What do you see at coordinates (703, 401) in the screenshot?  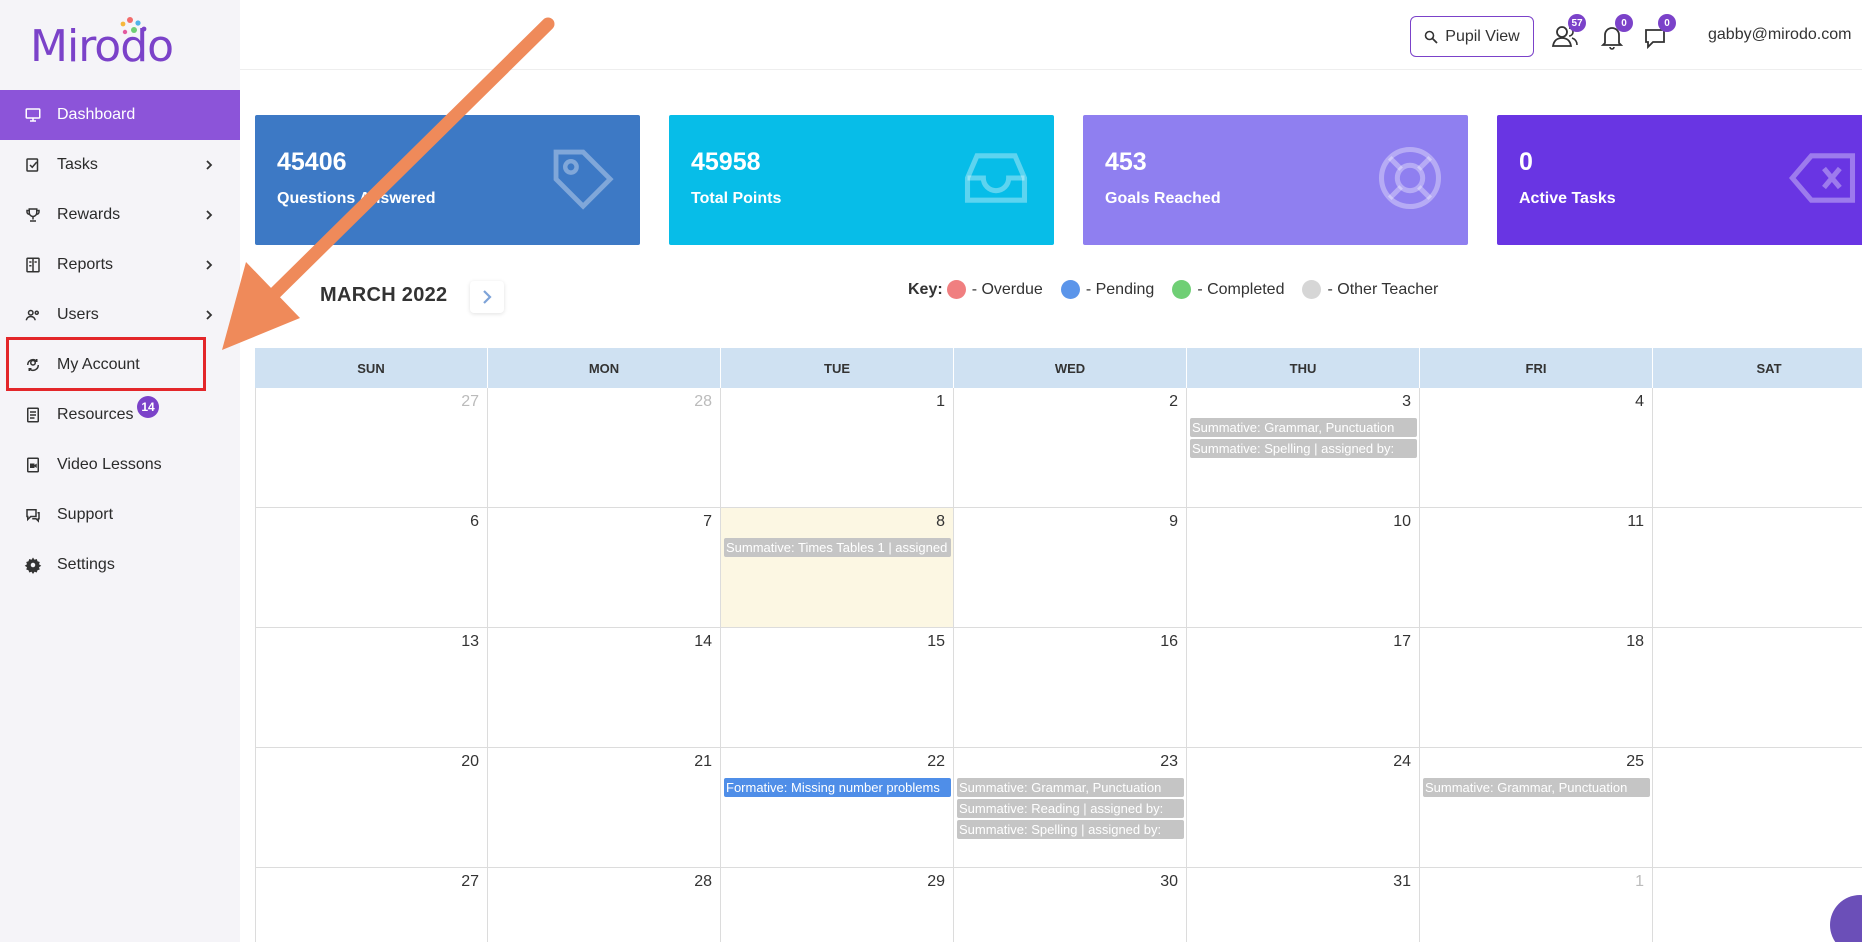 I see `day-number: 28` at bounding box center [703, 401].